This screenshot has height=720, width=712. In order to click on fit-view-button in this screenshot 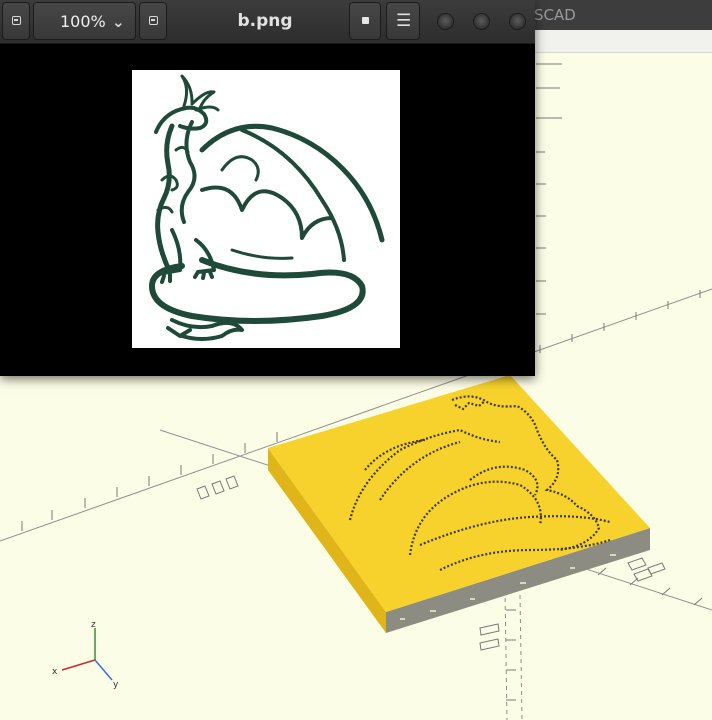, I will do `click(365, 21)`.